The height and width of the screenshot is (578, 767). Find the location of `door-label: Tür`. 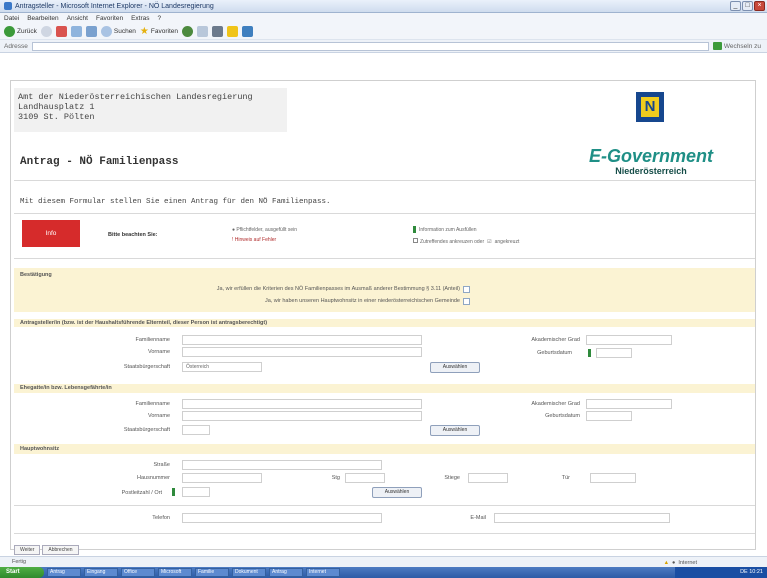

door-label: Tür is located at coordinates (565, 478).